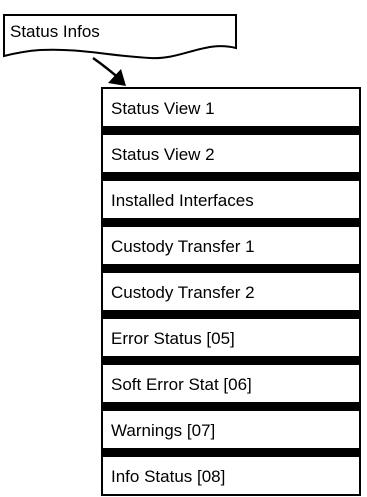  I want to click on menu-item-label: Custody Transfer 1, so click(183, 246).